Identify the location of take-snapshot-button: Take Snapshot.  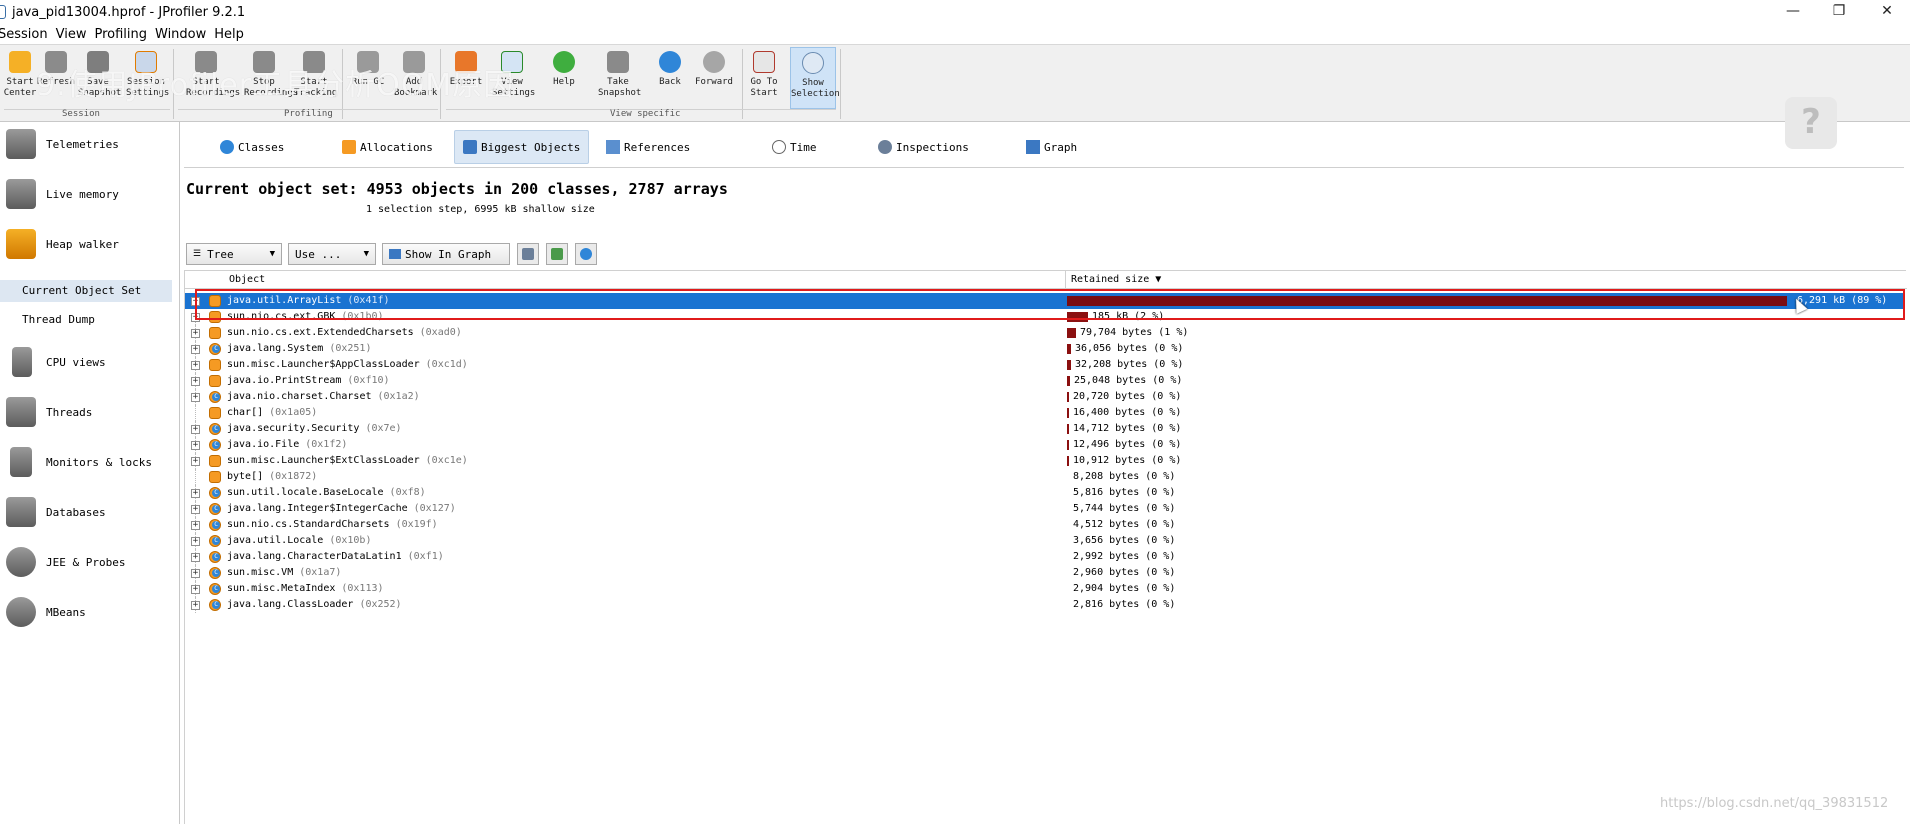
(619, 78).